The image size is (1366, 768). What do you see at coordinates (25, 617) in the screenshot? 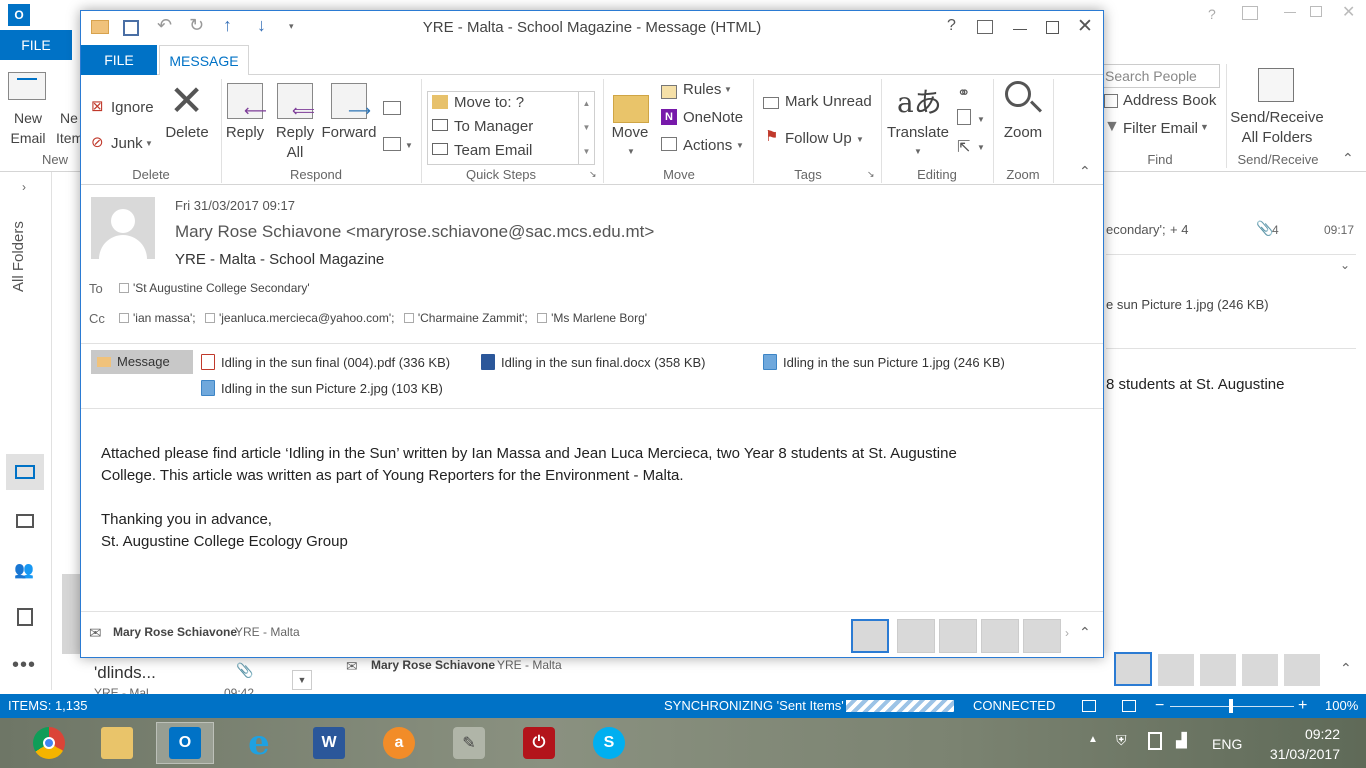
I see `tasks-icon` at bounding box center [25, 617].